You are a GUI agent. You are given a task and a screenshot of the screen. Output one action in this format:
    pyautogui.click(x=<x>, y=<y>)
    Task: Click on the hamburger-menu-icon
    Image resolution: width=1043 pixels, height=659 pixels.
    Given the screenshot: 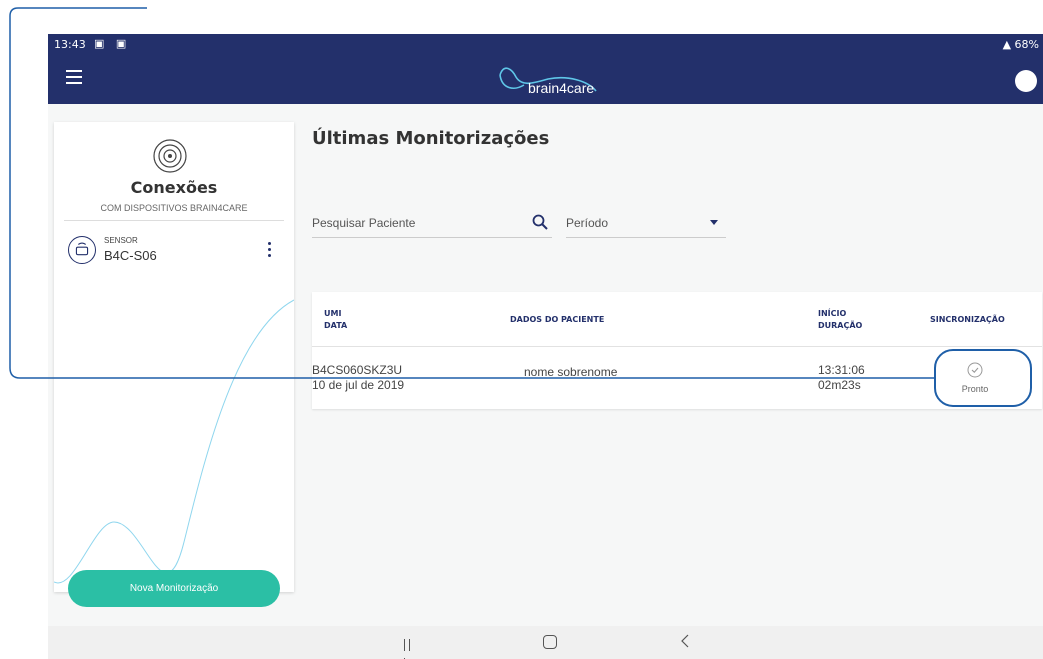 What is the action you would take?
    pyautogui.click(x=74, y=77)
    